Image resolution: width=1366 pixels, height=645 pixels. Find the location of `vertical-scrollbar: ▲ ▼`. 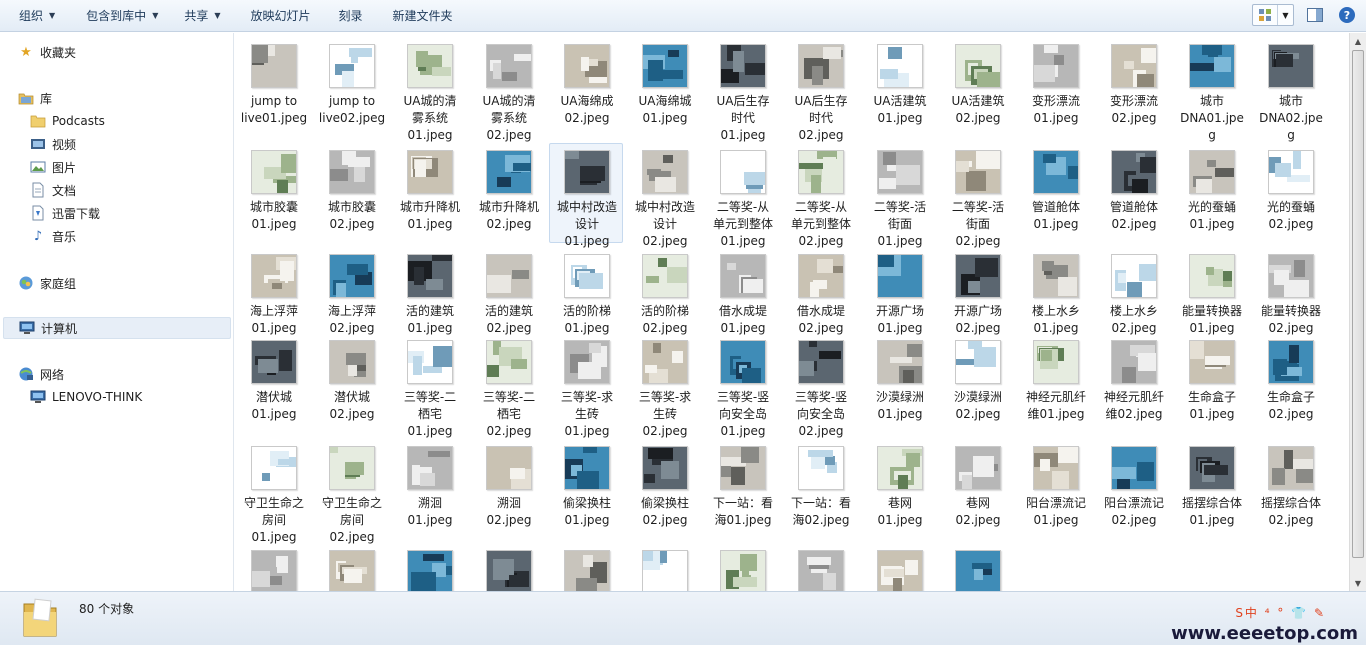

vertical-scrollbar: ▲ ▼ is located at coordinates (1357, 312).